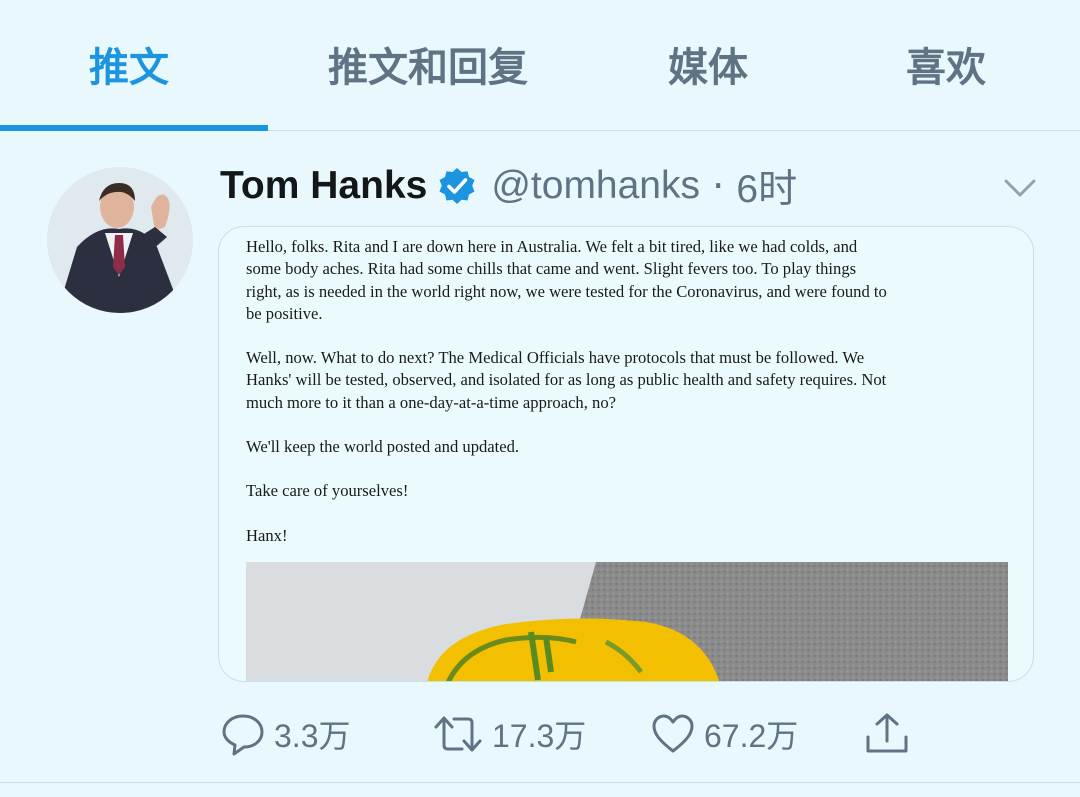 The width and height of the screenshot is (1080, 797). What do you see at coordinates (129, 68) in the screenshot?
I see `tab-tweets: 推文` at bounding box center [129, 68].